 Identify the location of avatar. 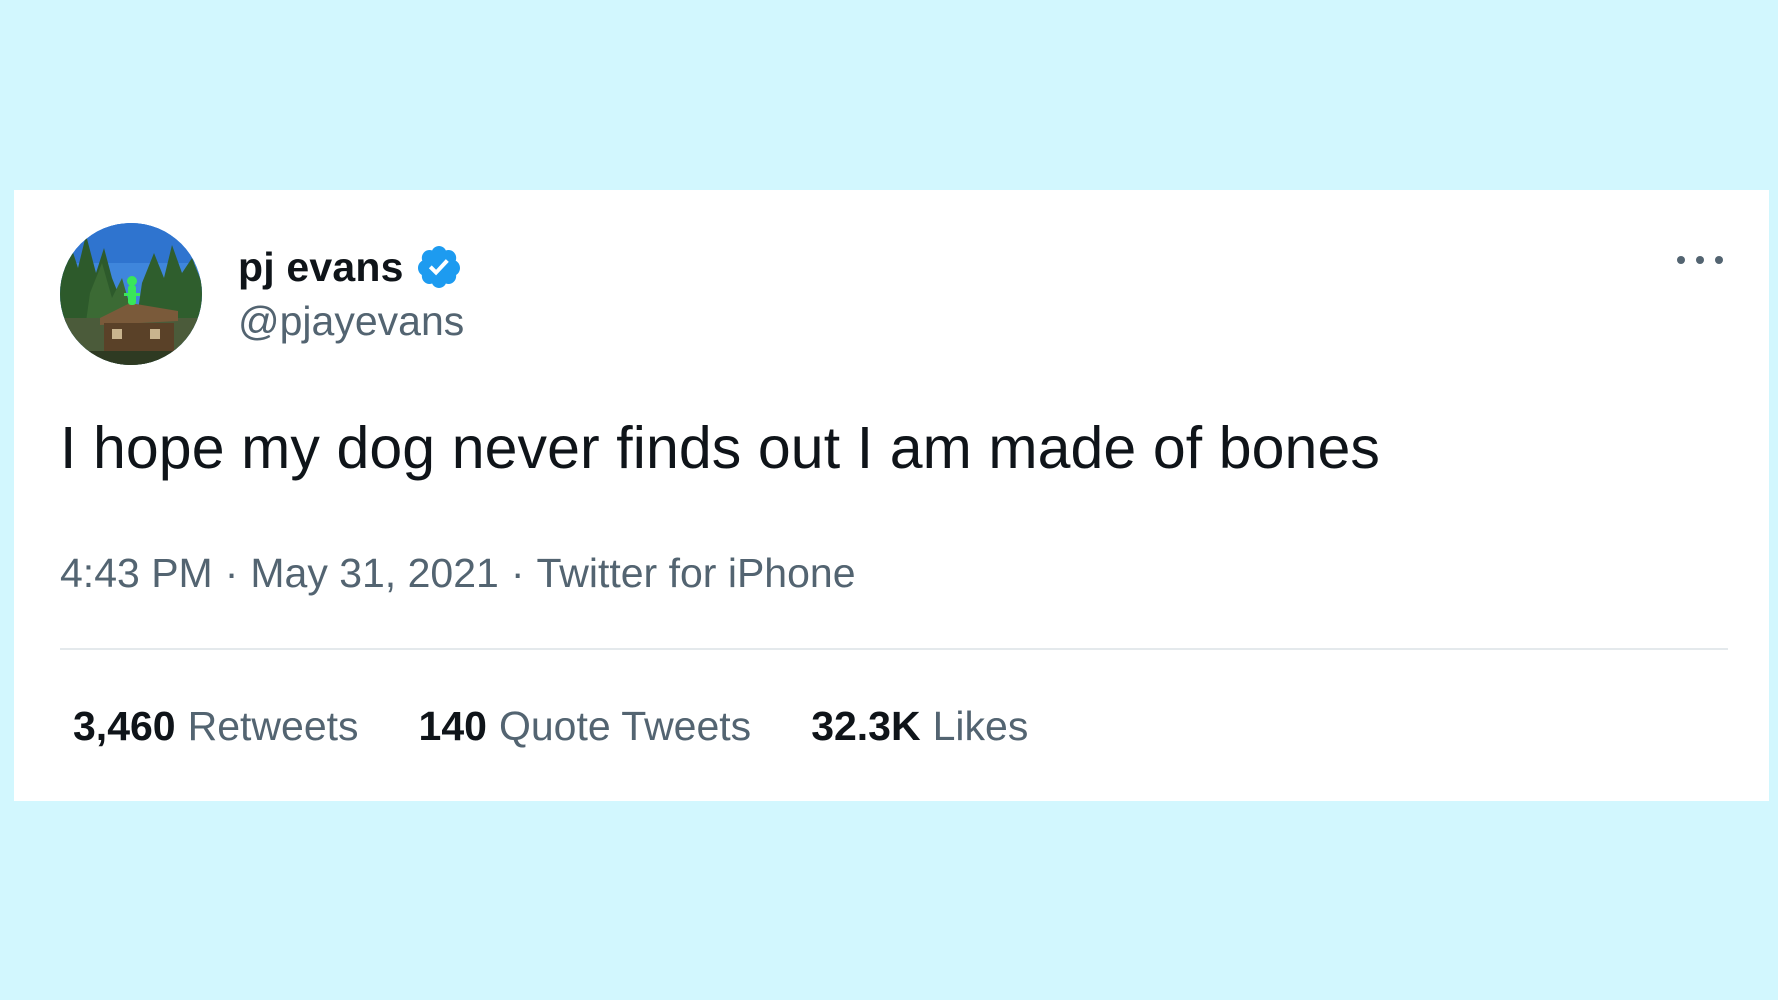
(131, 294).